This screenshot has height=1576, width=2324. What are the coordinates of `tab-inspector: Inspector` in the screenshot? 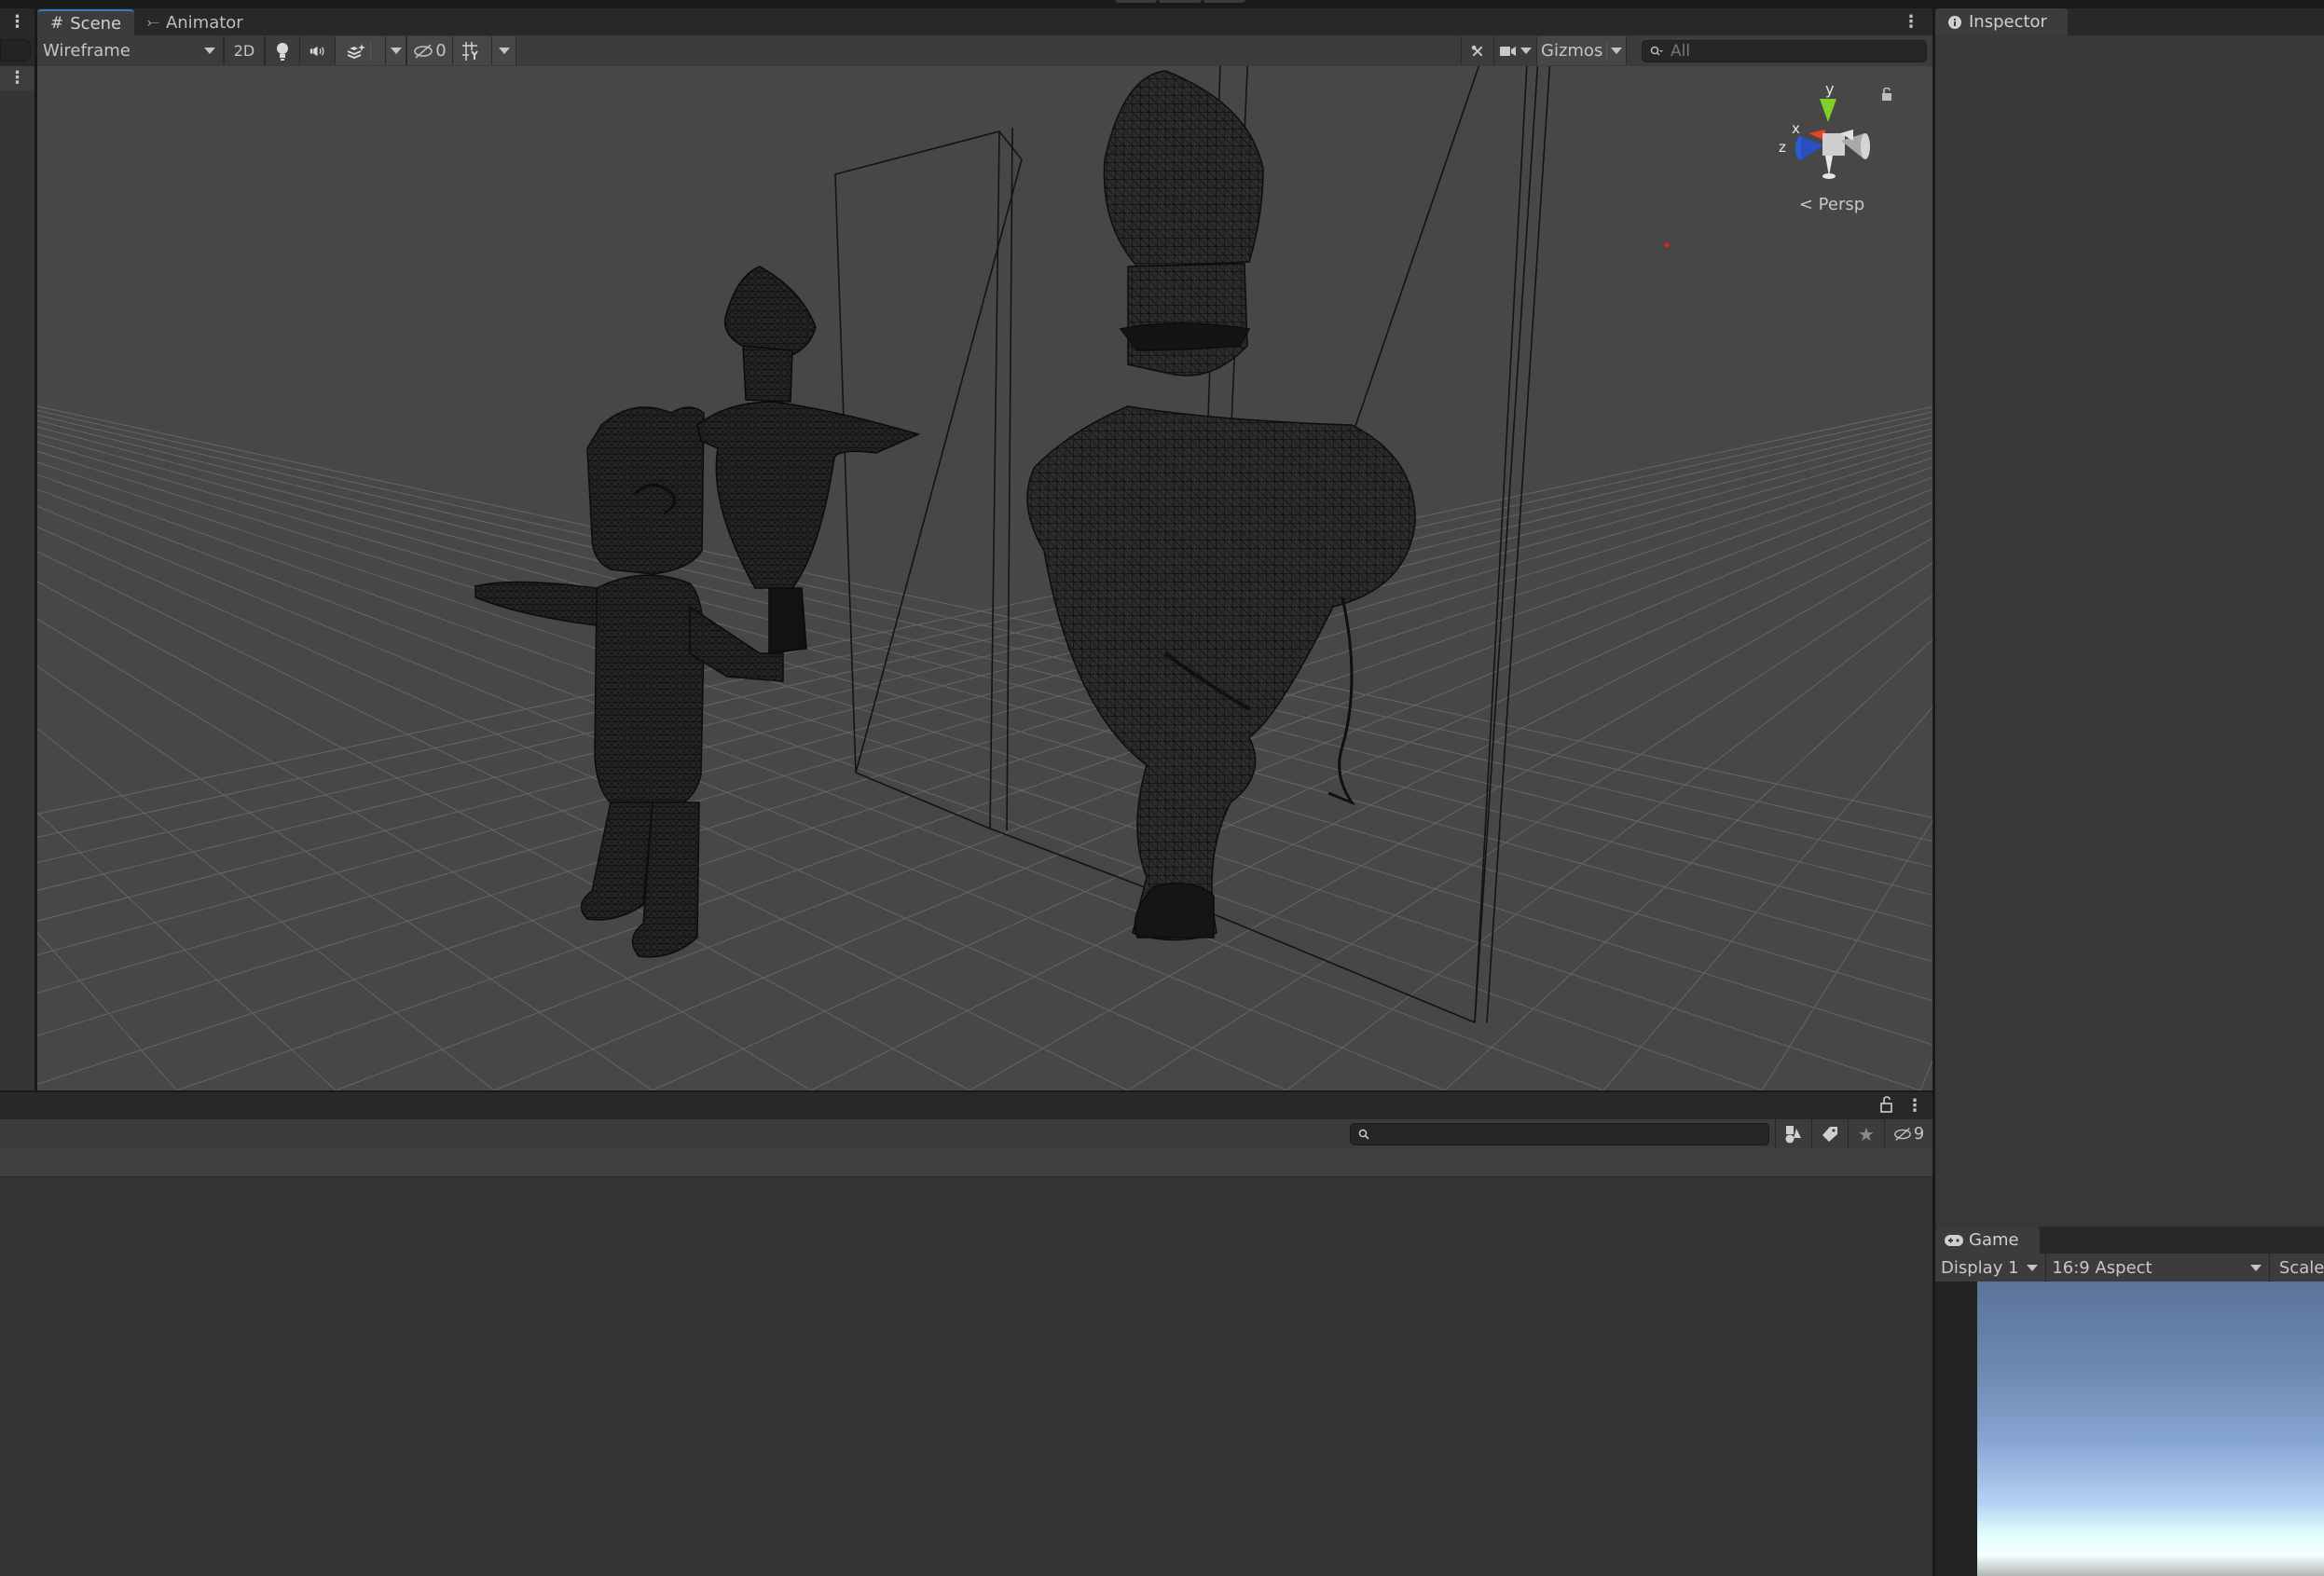 It's located at (2001, 21).